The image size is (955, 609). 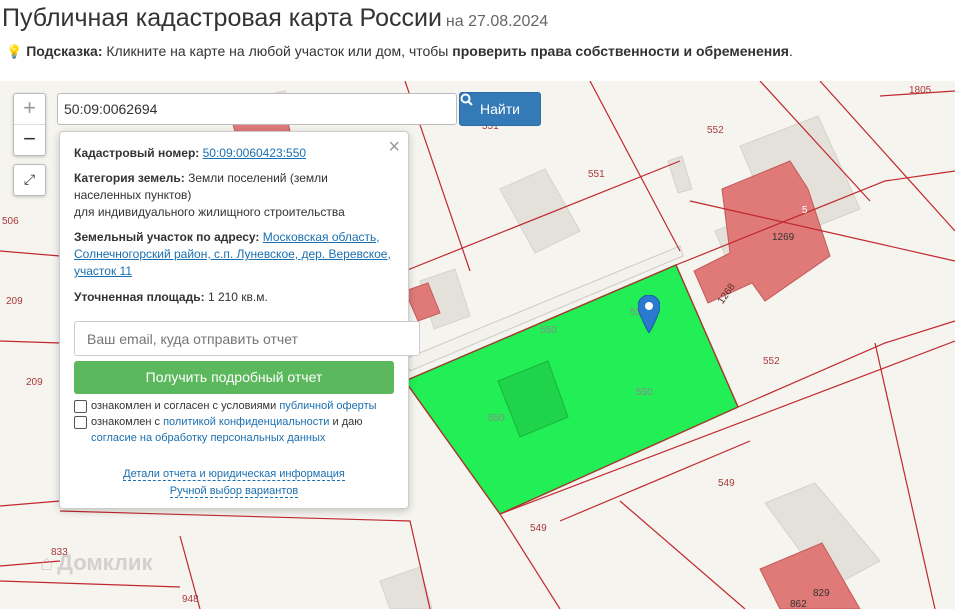 What do you see at coordinates (137, 153) in the screenshot?
I see `cadastral-number-label: Кадастровый номер:` at bounding box center [137, 153].